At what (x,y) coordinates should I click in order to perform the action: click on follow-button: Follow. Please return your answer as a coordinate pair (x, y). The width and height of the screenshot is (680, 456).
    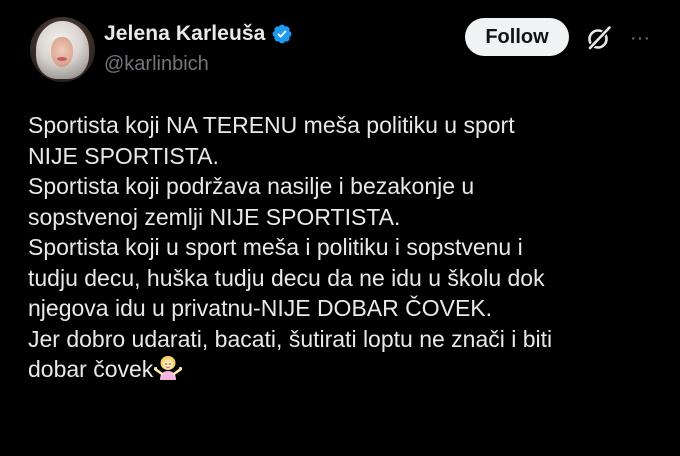
    Looking at the image, I should click on (517, 37).